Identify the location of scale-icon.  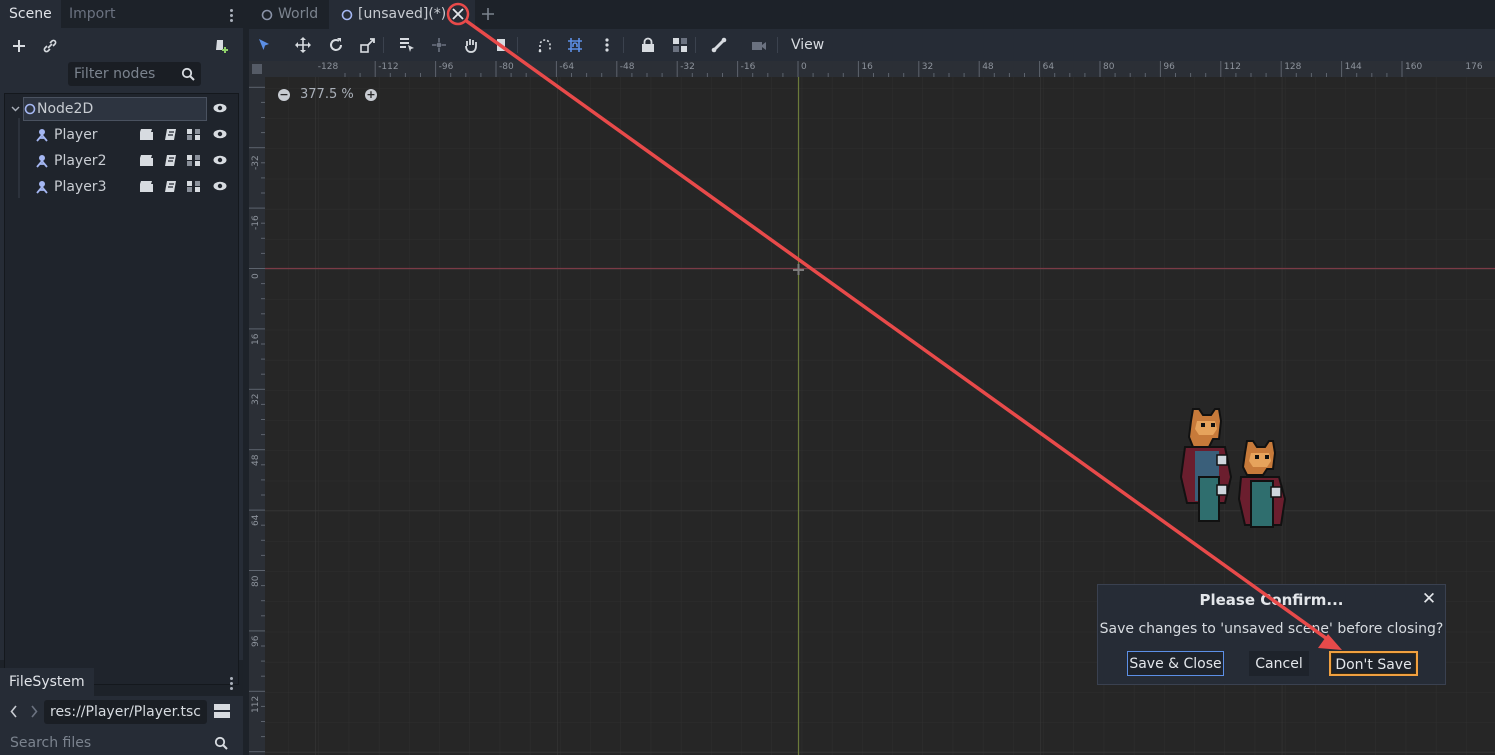
(367, 45).